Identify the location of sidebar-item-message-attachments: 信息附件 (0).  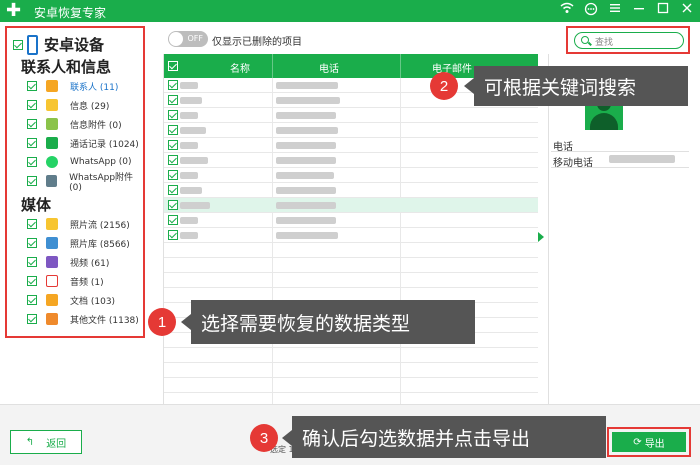
(74, 124).